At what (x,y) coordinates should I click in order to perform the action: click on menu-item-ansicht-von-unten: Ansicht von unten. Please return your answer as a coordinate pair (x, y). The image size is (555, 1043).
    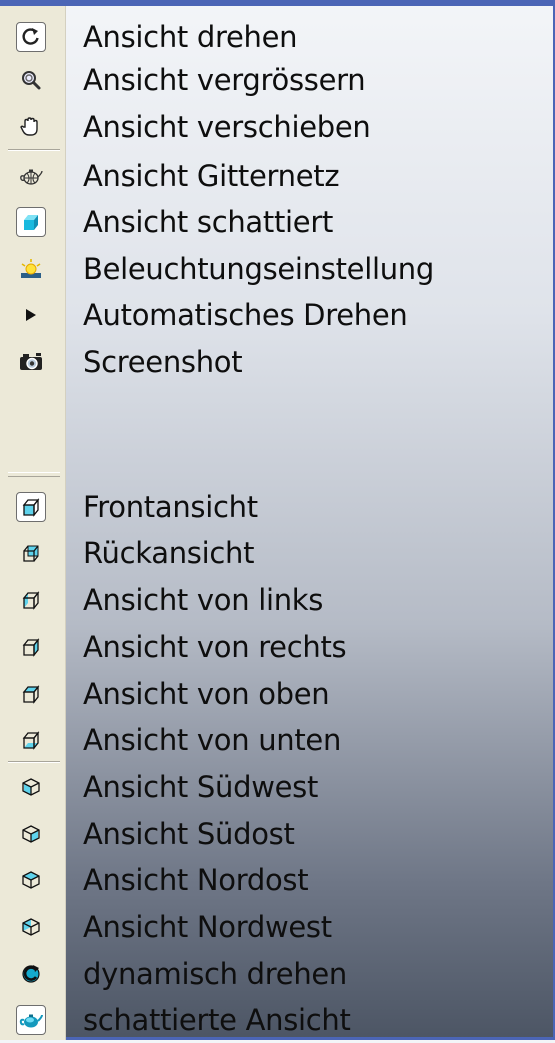
    Looking at the image, I should click on (275, 739).